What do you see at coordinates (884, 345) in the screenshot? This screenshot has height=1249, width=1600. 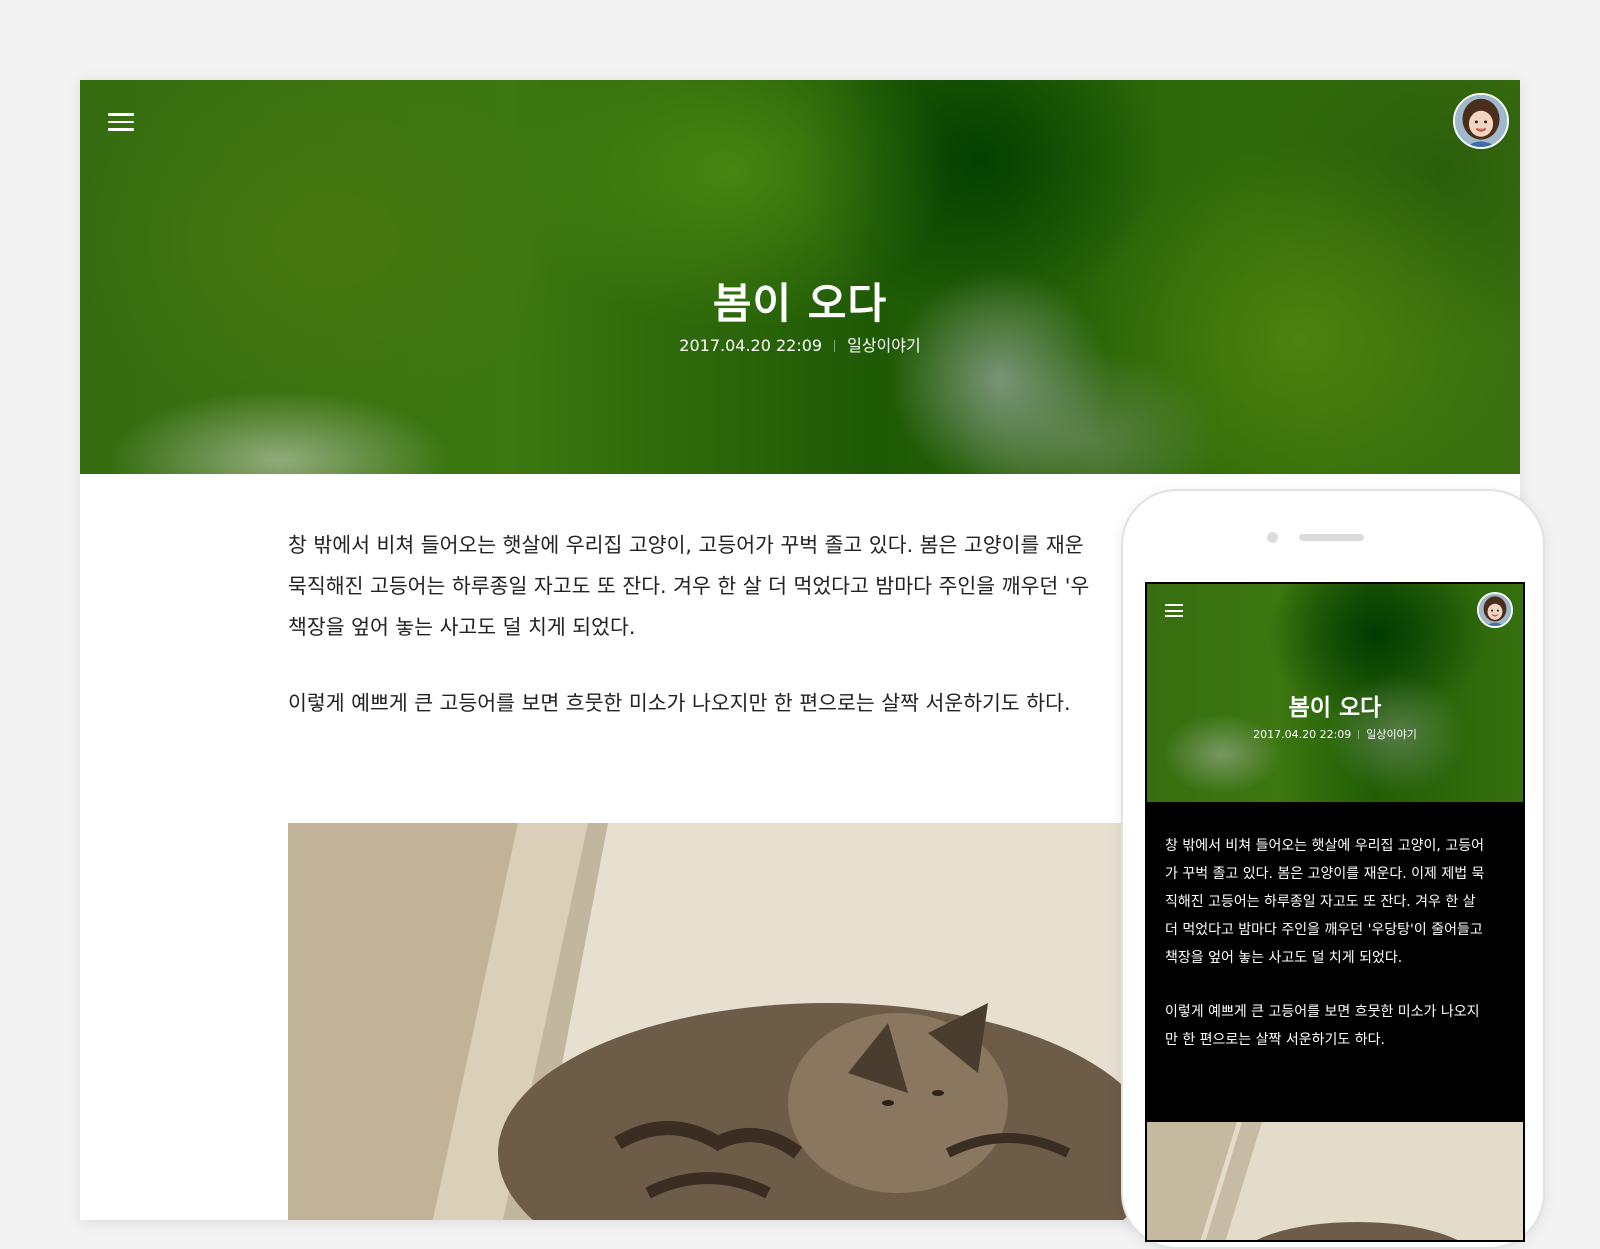 I see `post-category: 일상이야기` at bounding box center [884, 345].